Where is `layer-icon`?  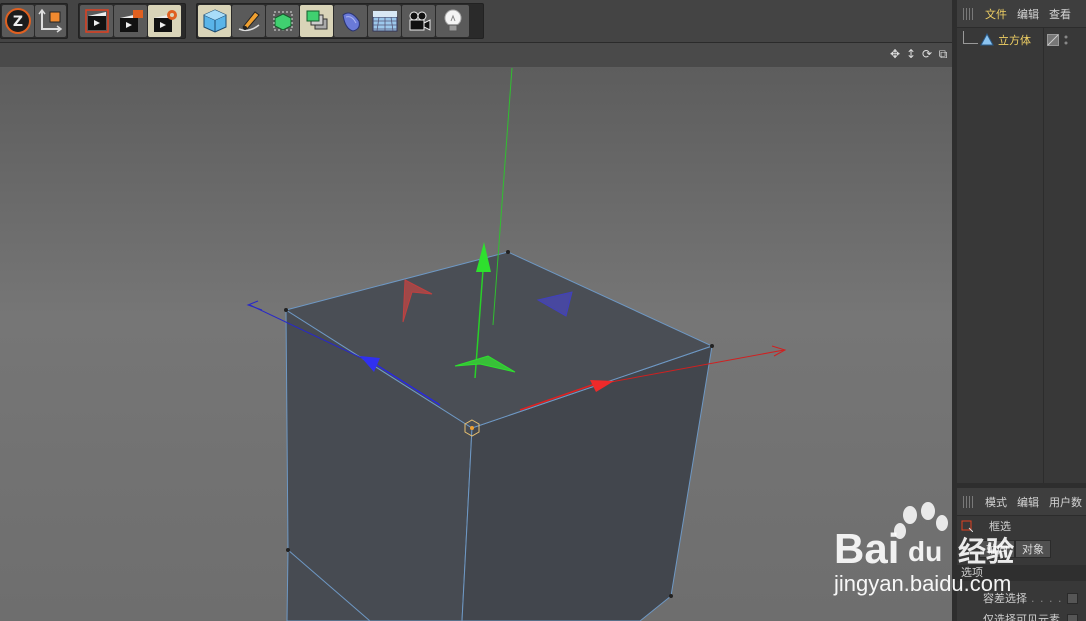 layer-icon is located at coordinates (1053, 40).